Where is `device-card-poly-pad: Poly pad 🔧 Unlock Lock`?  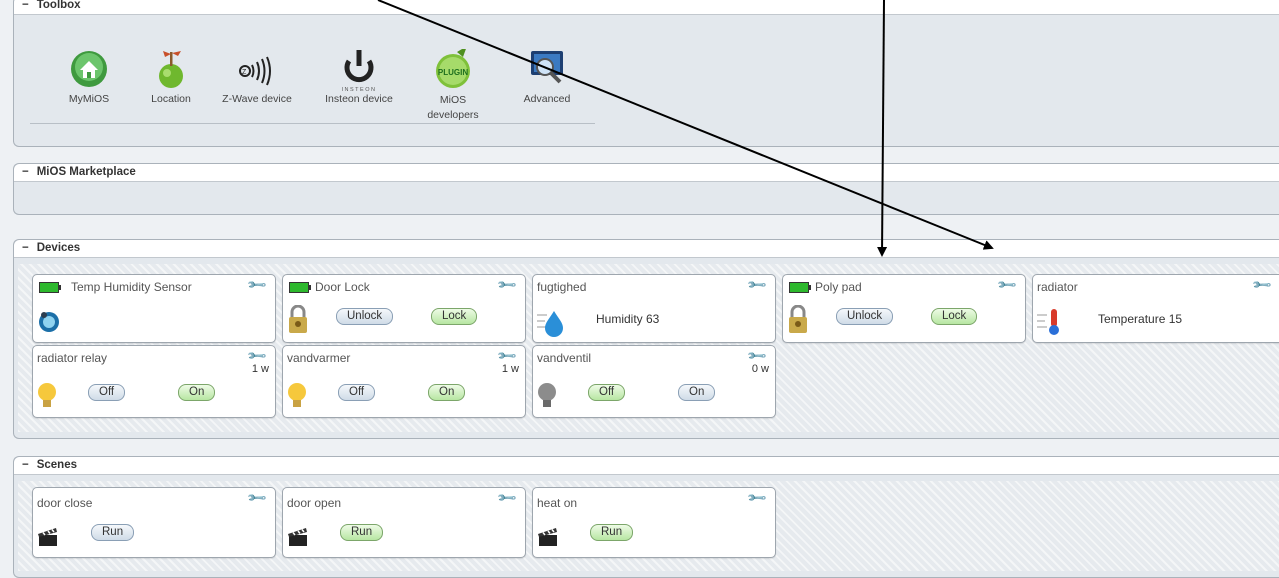 device-card-poly-pad: Poly pad 🔧 Unlock Lock is located at coordinates (904, 308).